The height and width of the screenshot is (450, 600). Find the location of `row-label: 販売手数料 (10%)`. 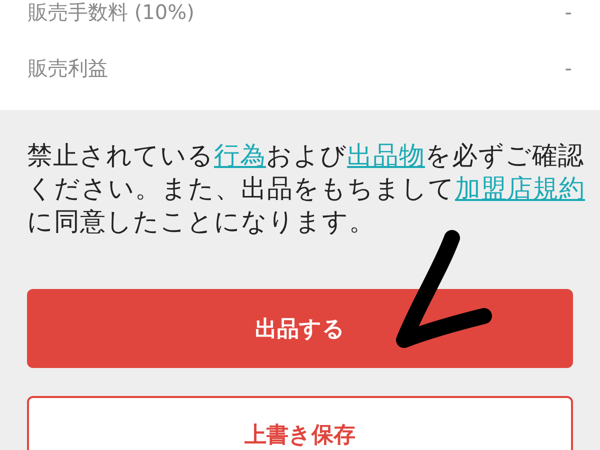

row-label: 販売手数料 (10%) is located at coordinates (111, 13).